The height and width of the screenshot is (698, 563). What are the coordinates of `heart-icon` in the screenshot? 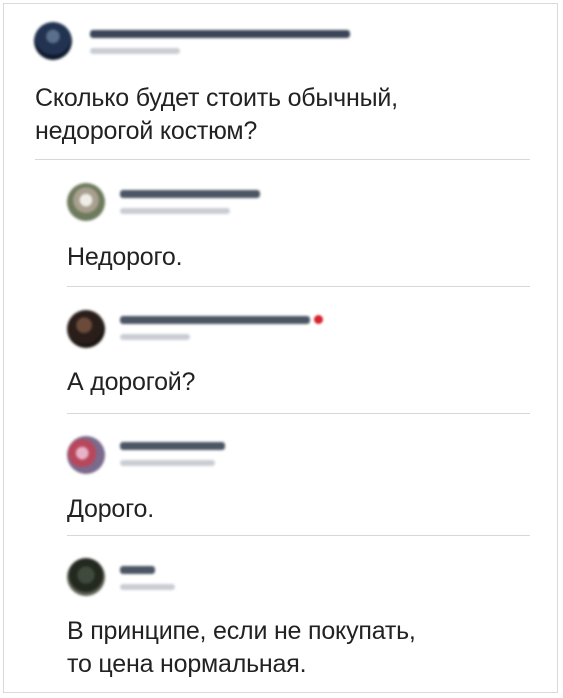 It's located at (318, 319).